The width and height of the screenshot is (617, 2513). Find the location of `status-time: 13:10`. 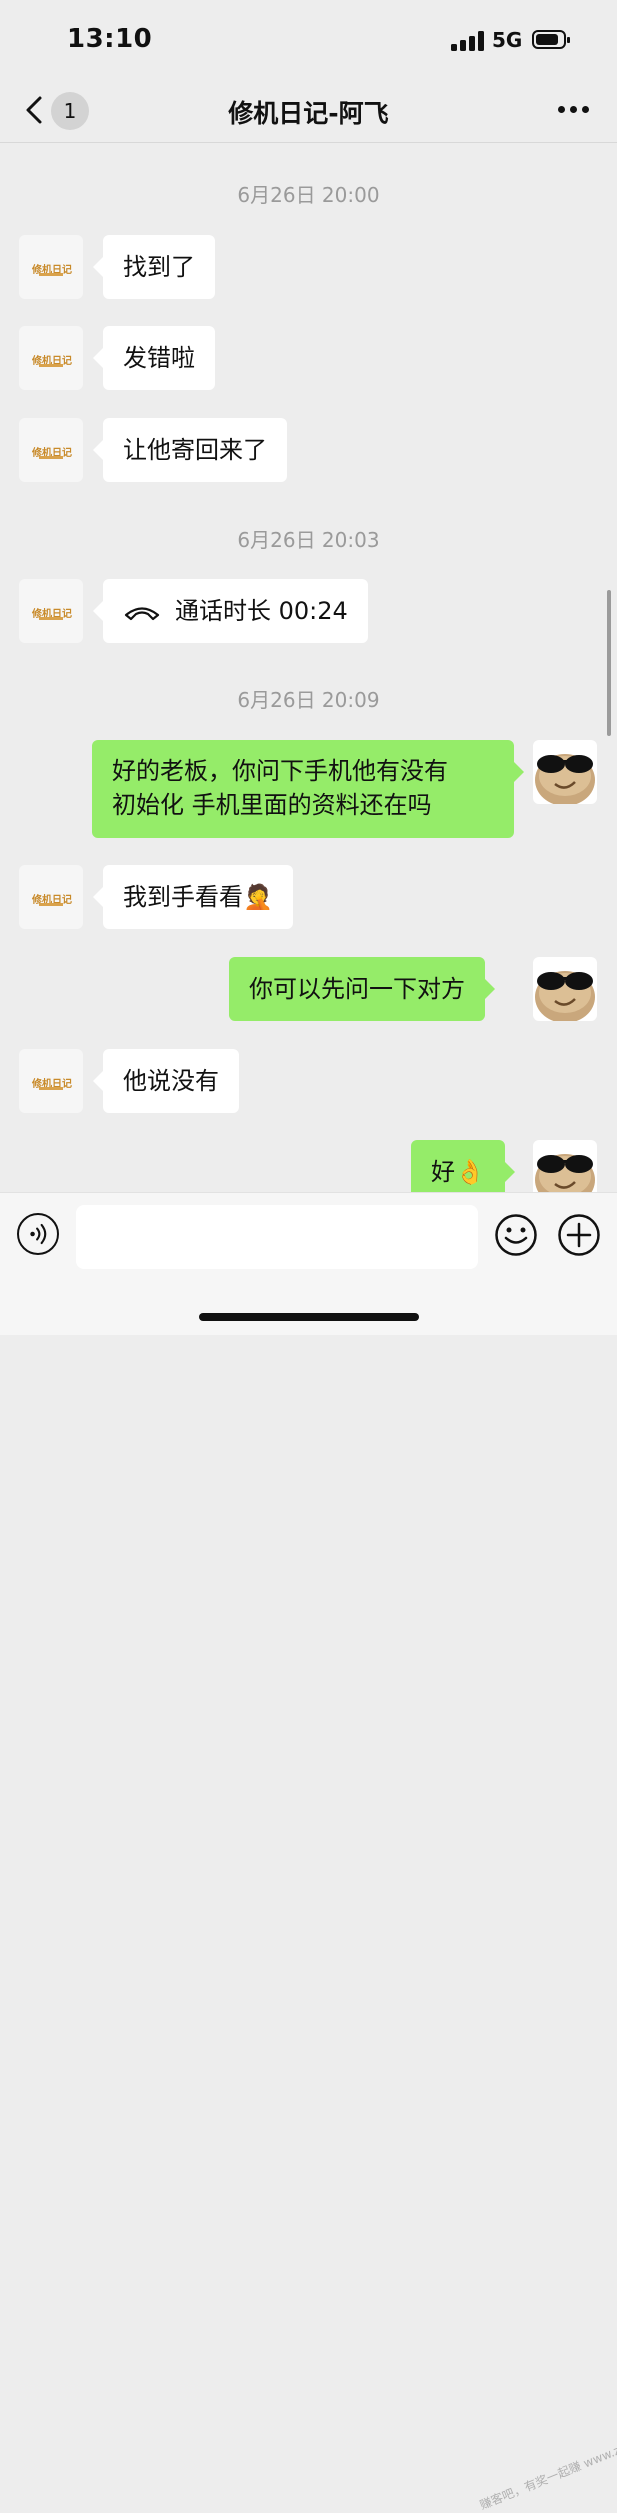

status-time: 13:10 is located at coordinates (110, 39).